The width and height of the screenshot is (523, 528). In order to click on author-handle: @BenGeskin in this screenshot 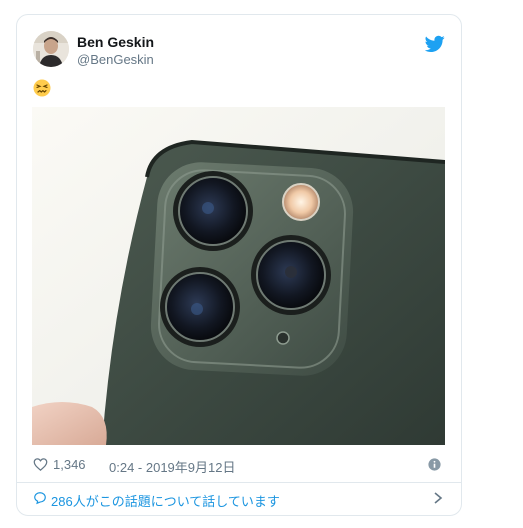, I will do `click(115, 59)`.